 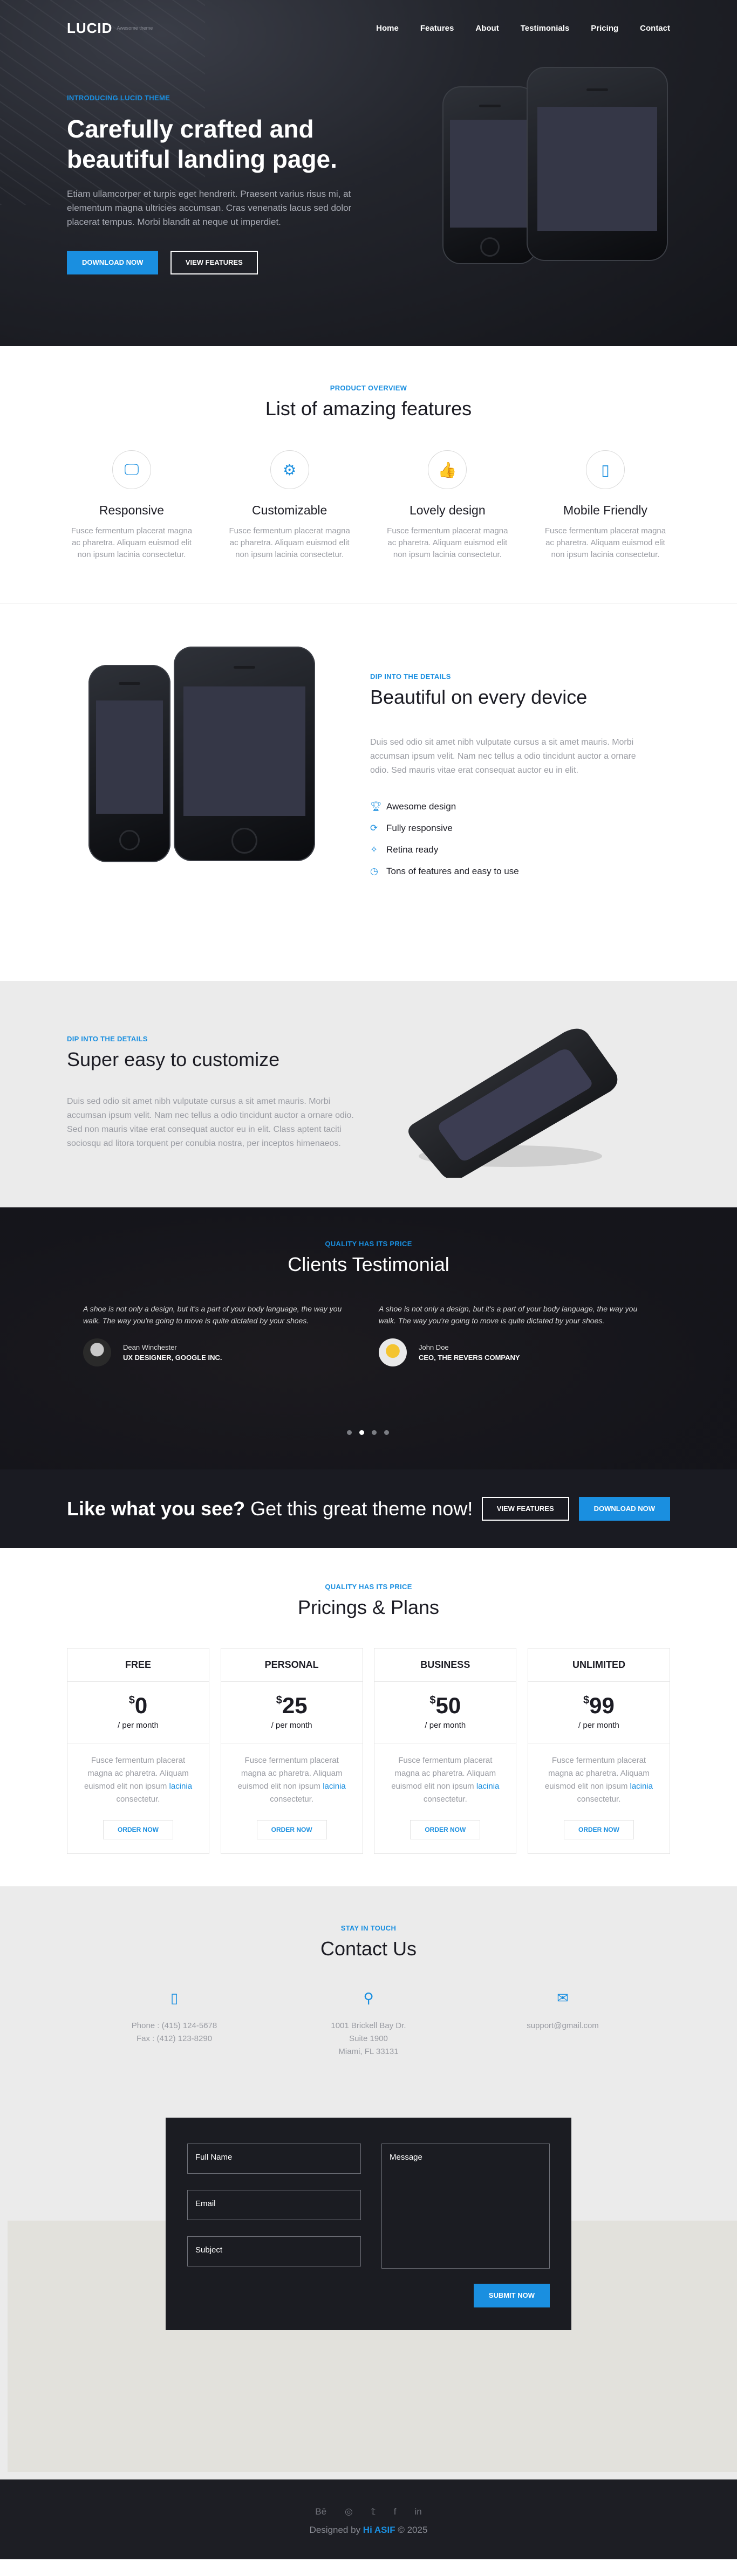 I want to click on contact-email: support@gmail.com, so click(x=562, y=2026).